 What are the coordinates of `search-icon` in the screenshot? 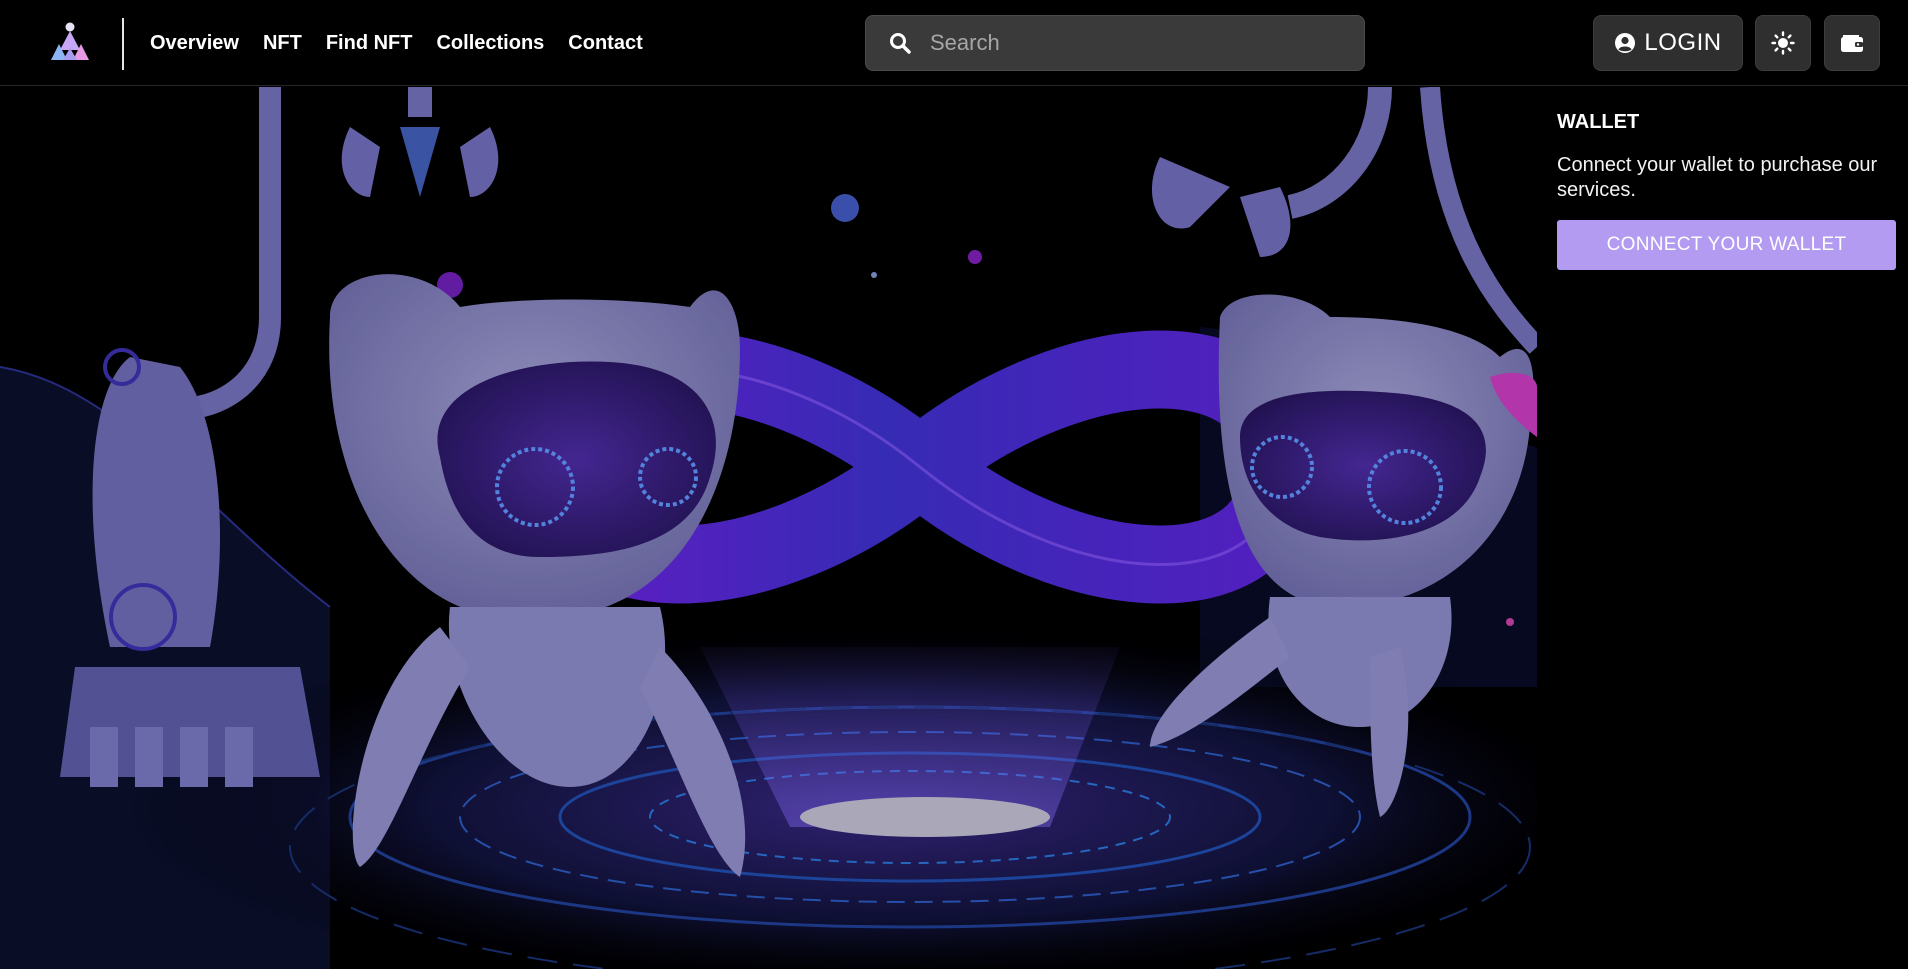 It's located at (900, 43).